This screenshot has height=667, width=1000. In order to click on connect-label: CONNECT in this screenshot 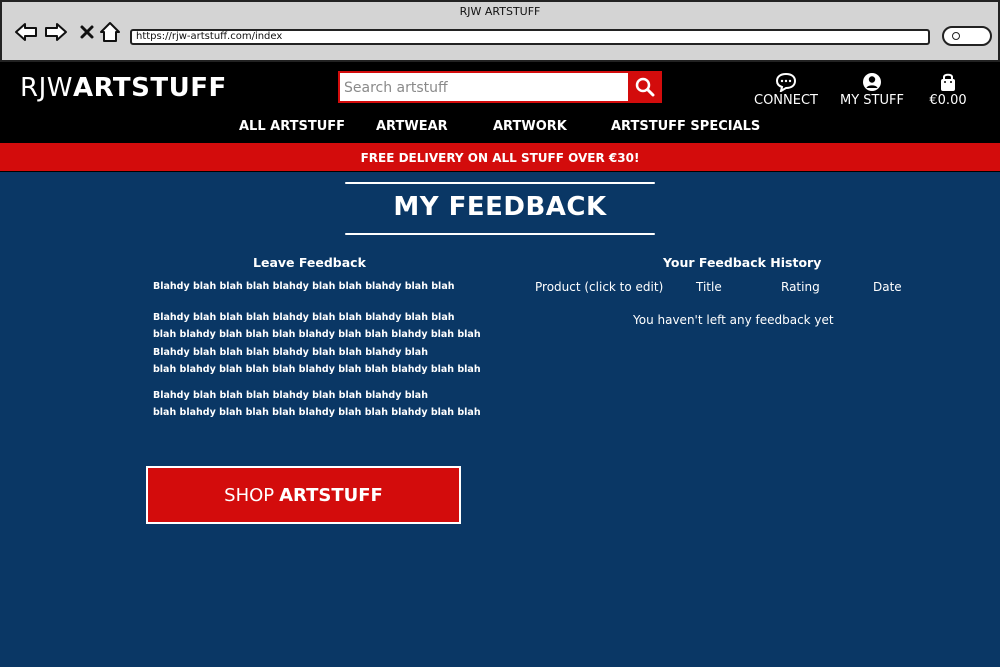, I will do `click(786, 100)`.